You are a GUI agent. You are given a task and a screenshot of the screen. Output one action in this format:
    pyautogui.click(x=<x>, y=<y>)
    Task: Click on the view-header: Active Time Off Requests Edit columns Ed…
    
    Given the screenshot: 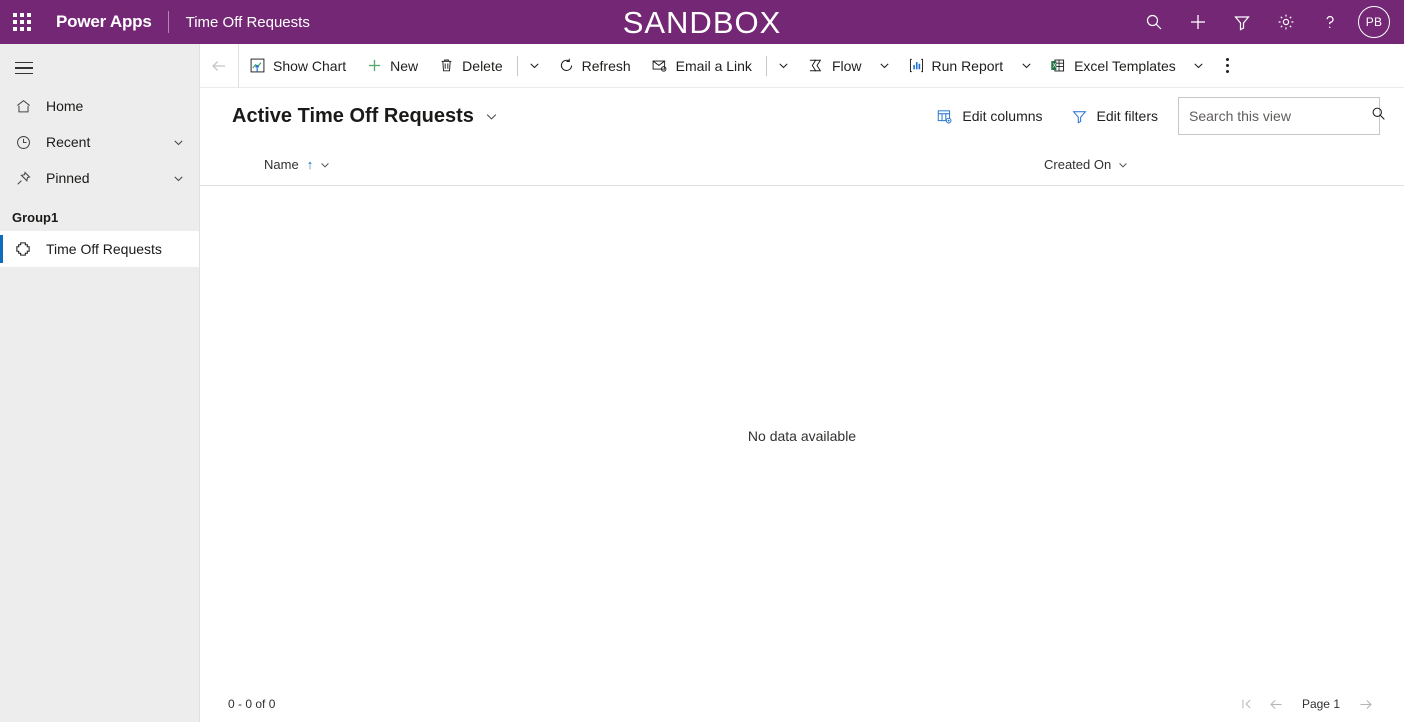 What is the action you would take?
    pyautogui.click(x=802, y=116)
    